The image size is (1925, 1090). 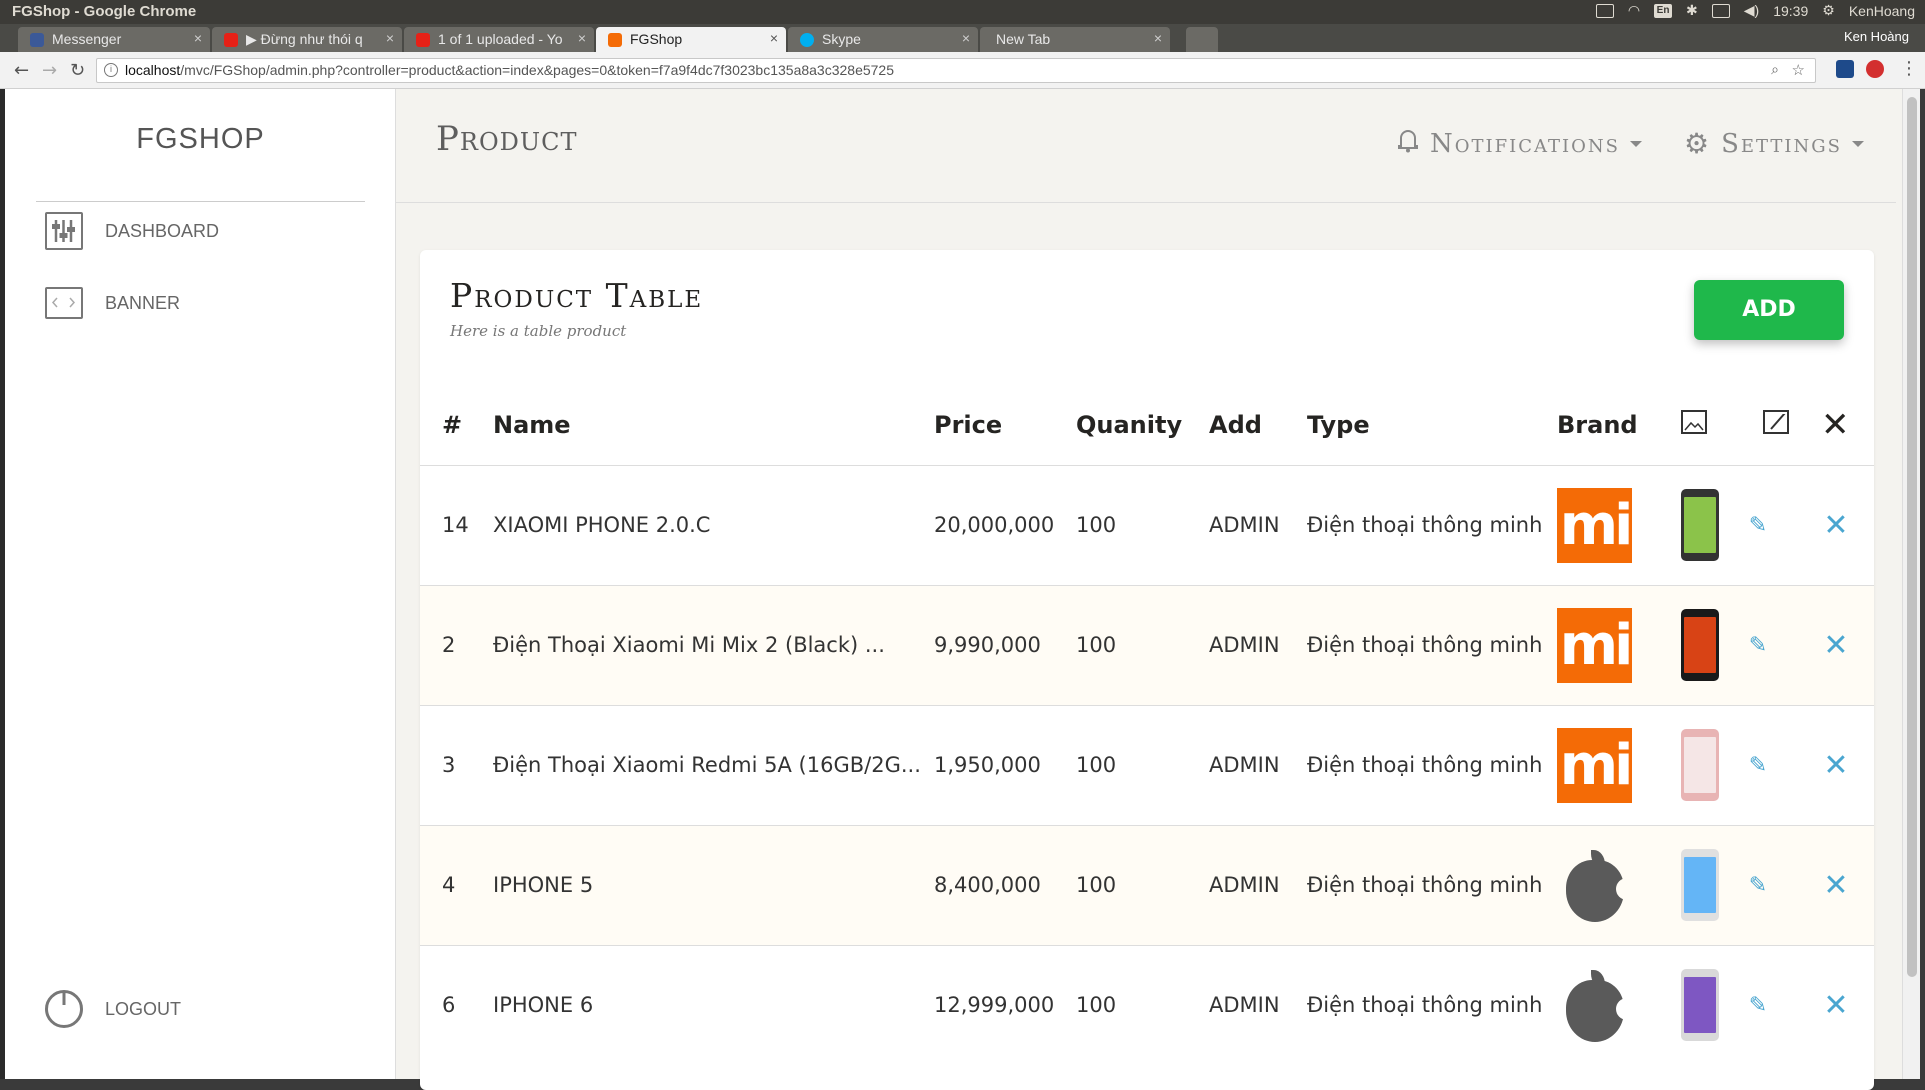 I want to click on new-tab-button, so click(x=1202, y=39).